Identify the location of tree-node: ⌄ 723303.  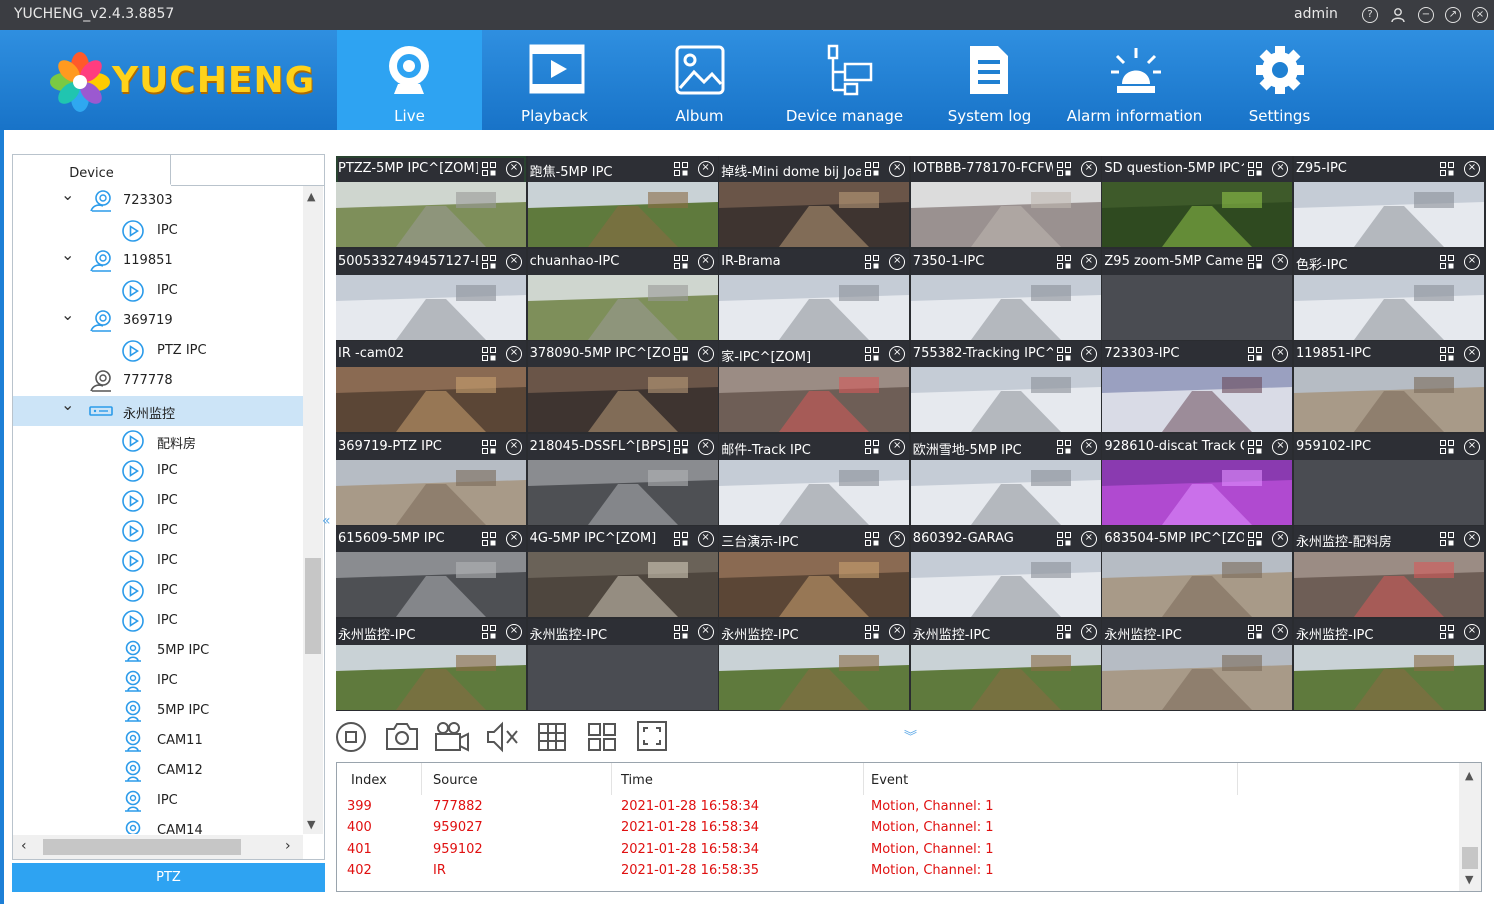
(158, 201).